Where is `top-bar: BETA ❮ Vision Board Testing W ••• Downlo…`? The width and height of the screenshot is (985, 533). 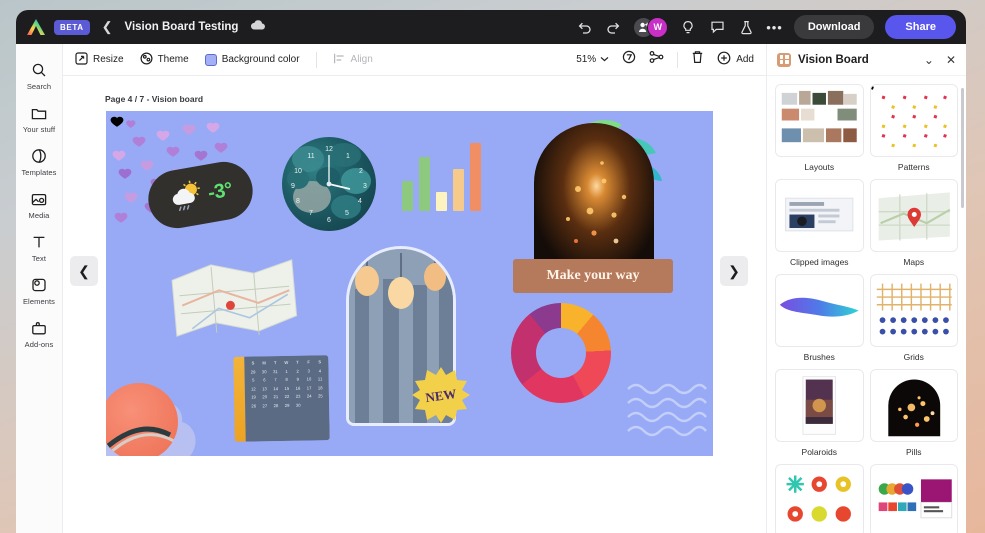 top-bar: BETA ❮ Vision Board Testing W ••• Downlo… is located at coordinates (491, 27).